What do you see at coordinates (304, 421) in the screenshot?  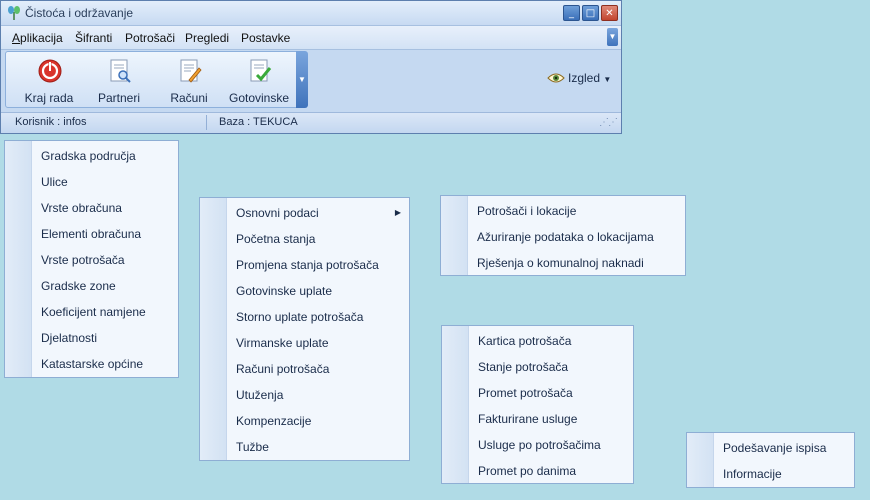 I see `menu-item-kompenzacije: Kompenzacije` at bounding box center [304, 421].